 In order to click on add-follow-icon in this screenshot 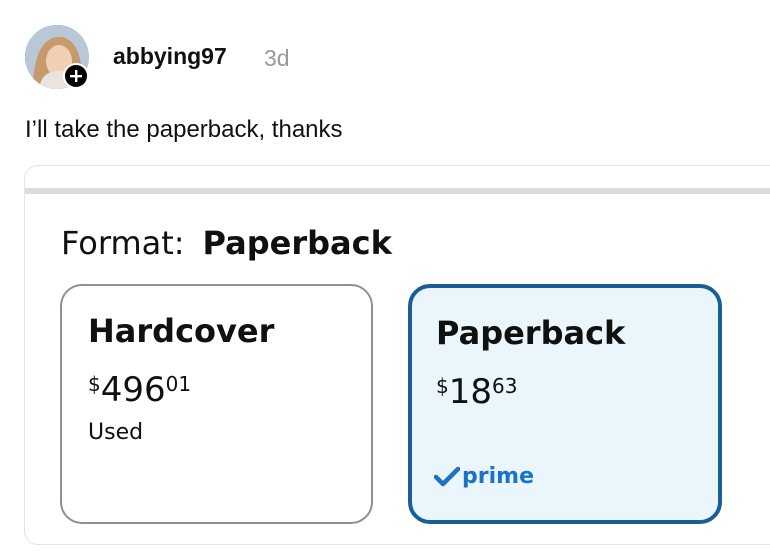, I will do `click(76, 76)`.